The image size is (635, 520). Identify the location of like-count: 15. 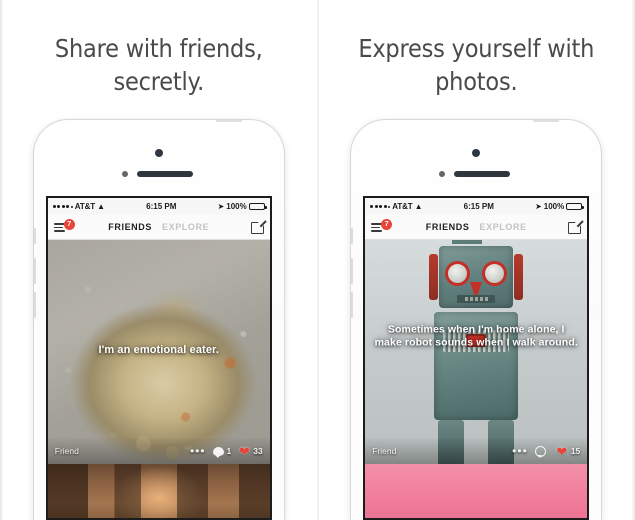
(575, 451).